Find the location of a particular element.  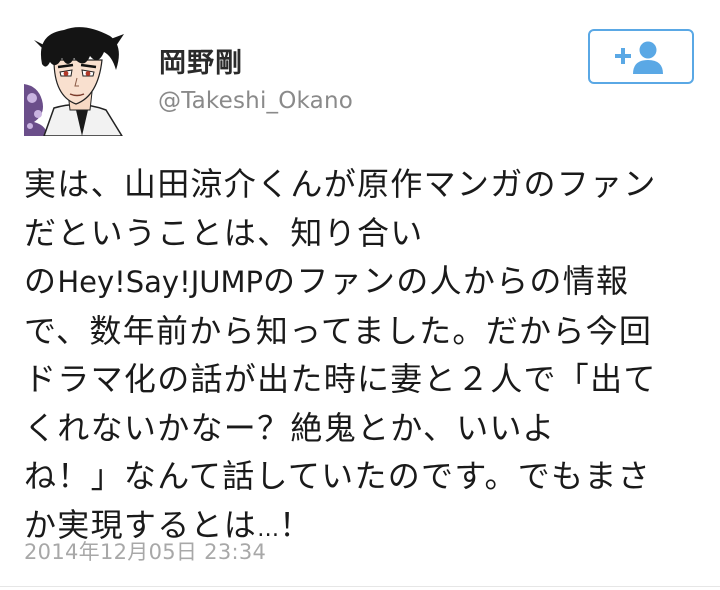

tweet-line: ね！」なんて話していたのです。でもまさ is located at coordinates (364, 476).